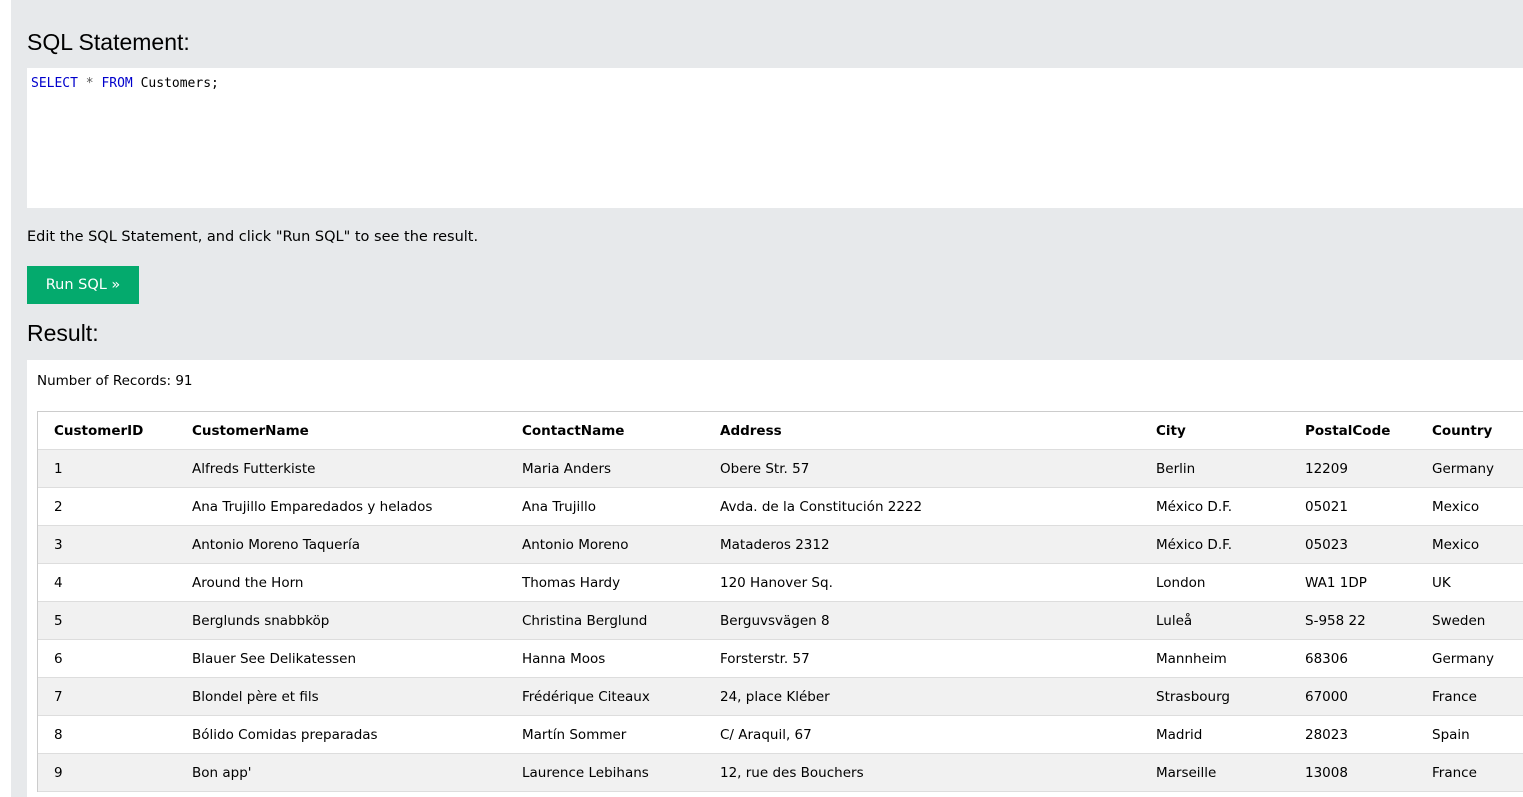 The height and width of the screenshot is (797, 1523). What do you see at coordinates (922, 506) in the screenshot?
I see `table-cell: Avda. de la Constitución 2222` at bounding box center [922, 506].